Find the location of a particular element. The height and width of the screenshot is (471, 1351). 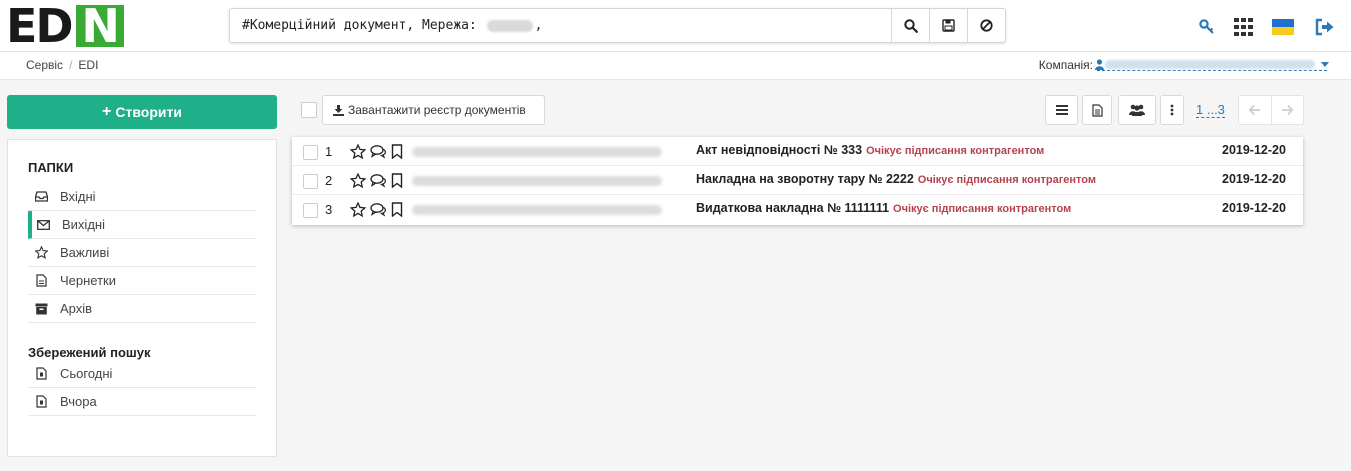

edin-logo: ED N is located at coordinates (65, 26).